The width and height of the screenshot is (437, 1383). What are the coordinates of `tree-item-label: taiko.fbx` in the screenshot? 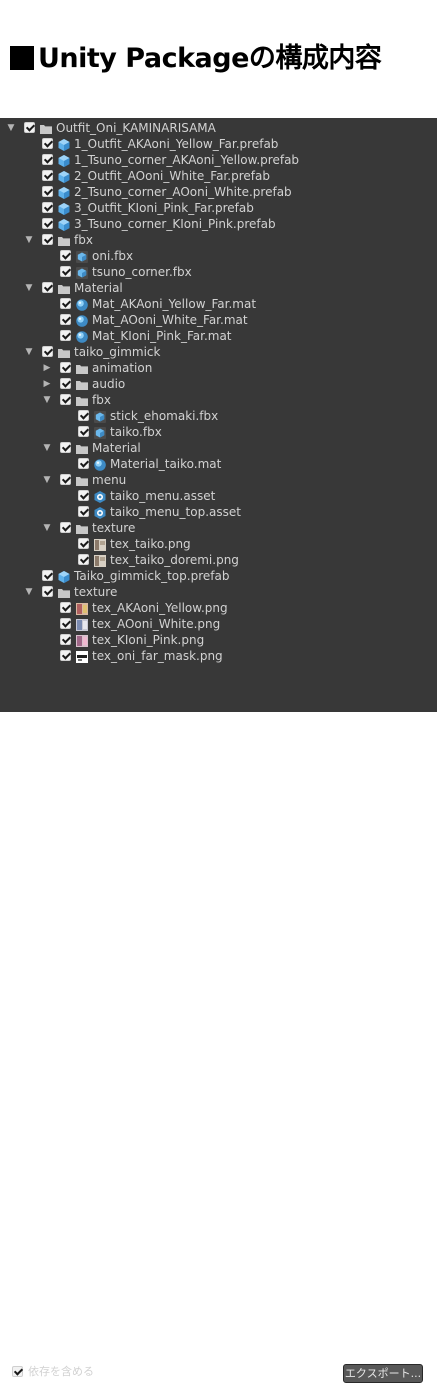 It's located at (136, 432).